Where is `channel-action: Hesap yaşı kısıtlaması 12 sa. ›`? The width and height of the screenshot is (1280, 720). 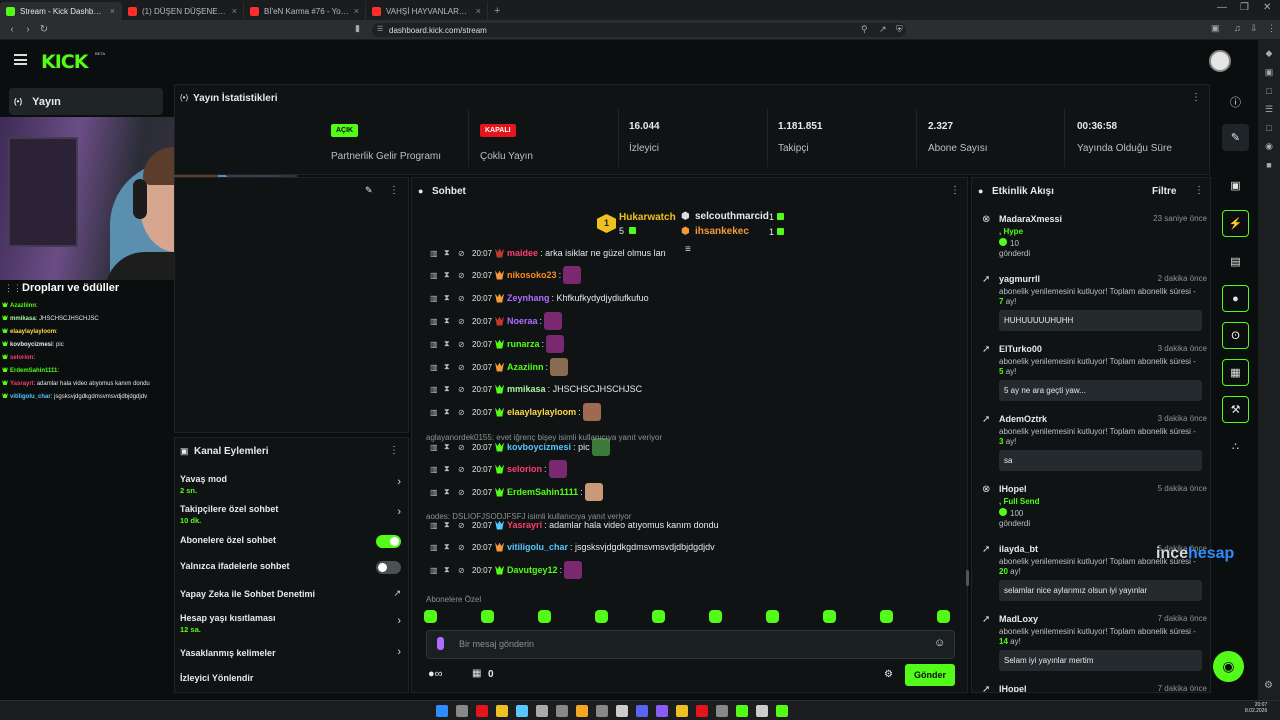 channel-action: Hesap yaşı kısıtlaması 12 sa. › is located at coordinates (292, 623).